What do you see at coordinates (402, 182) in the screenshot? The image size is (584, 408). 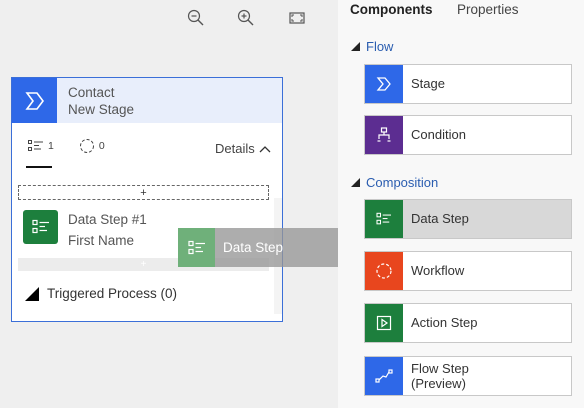 I see `group-composition-label: Composition` at bounding box center [402, 182].